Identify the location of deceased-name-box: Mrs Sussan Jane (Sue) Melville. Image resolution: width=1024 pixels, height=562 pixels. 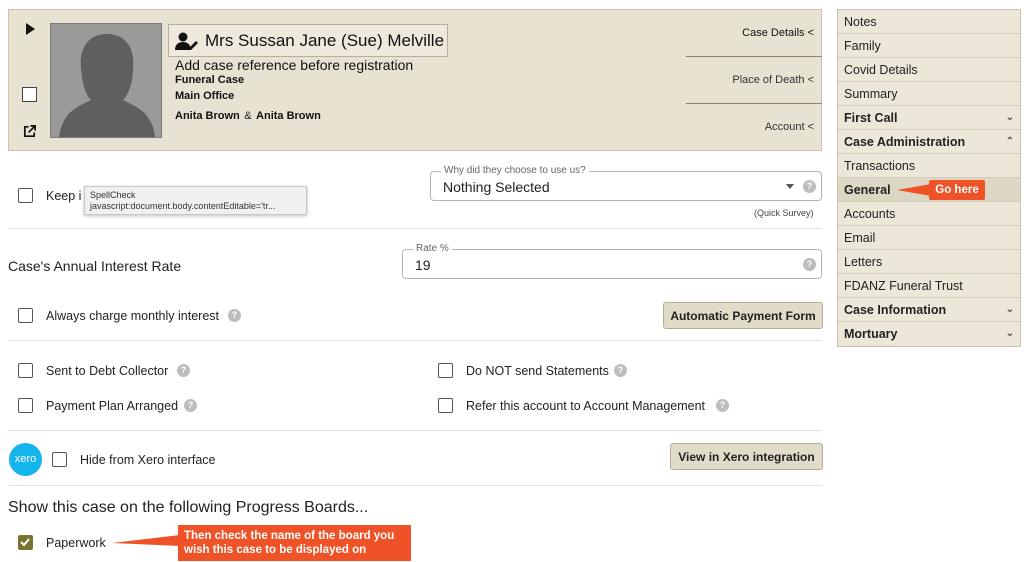
(308, 40).